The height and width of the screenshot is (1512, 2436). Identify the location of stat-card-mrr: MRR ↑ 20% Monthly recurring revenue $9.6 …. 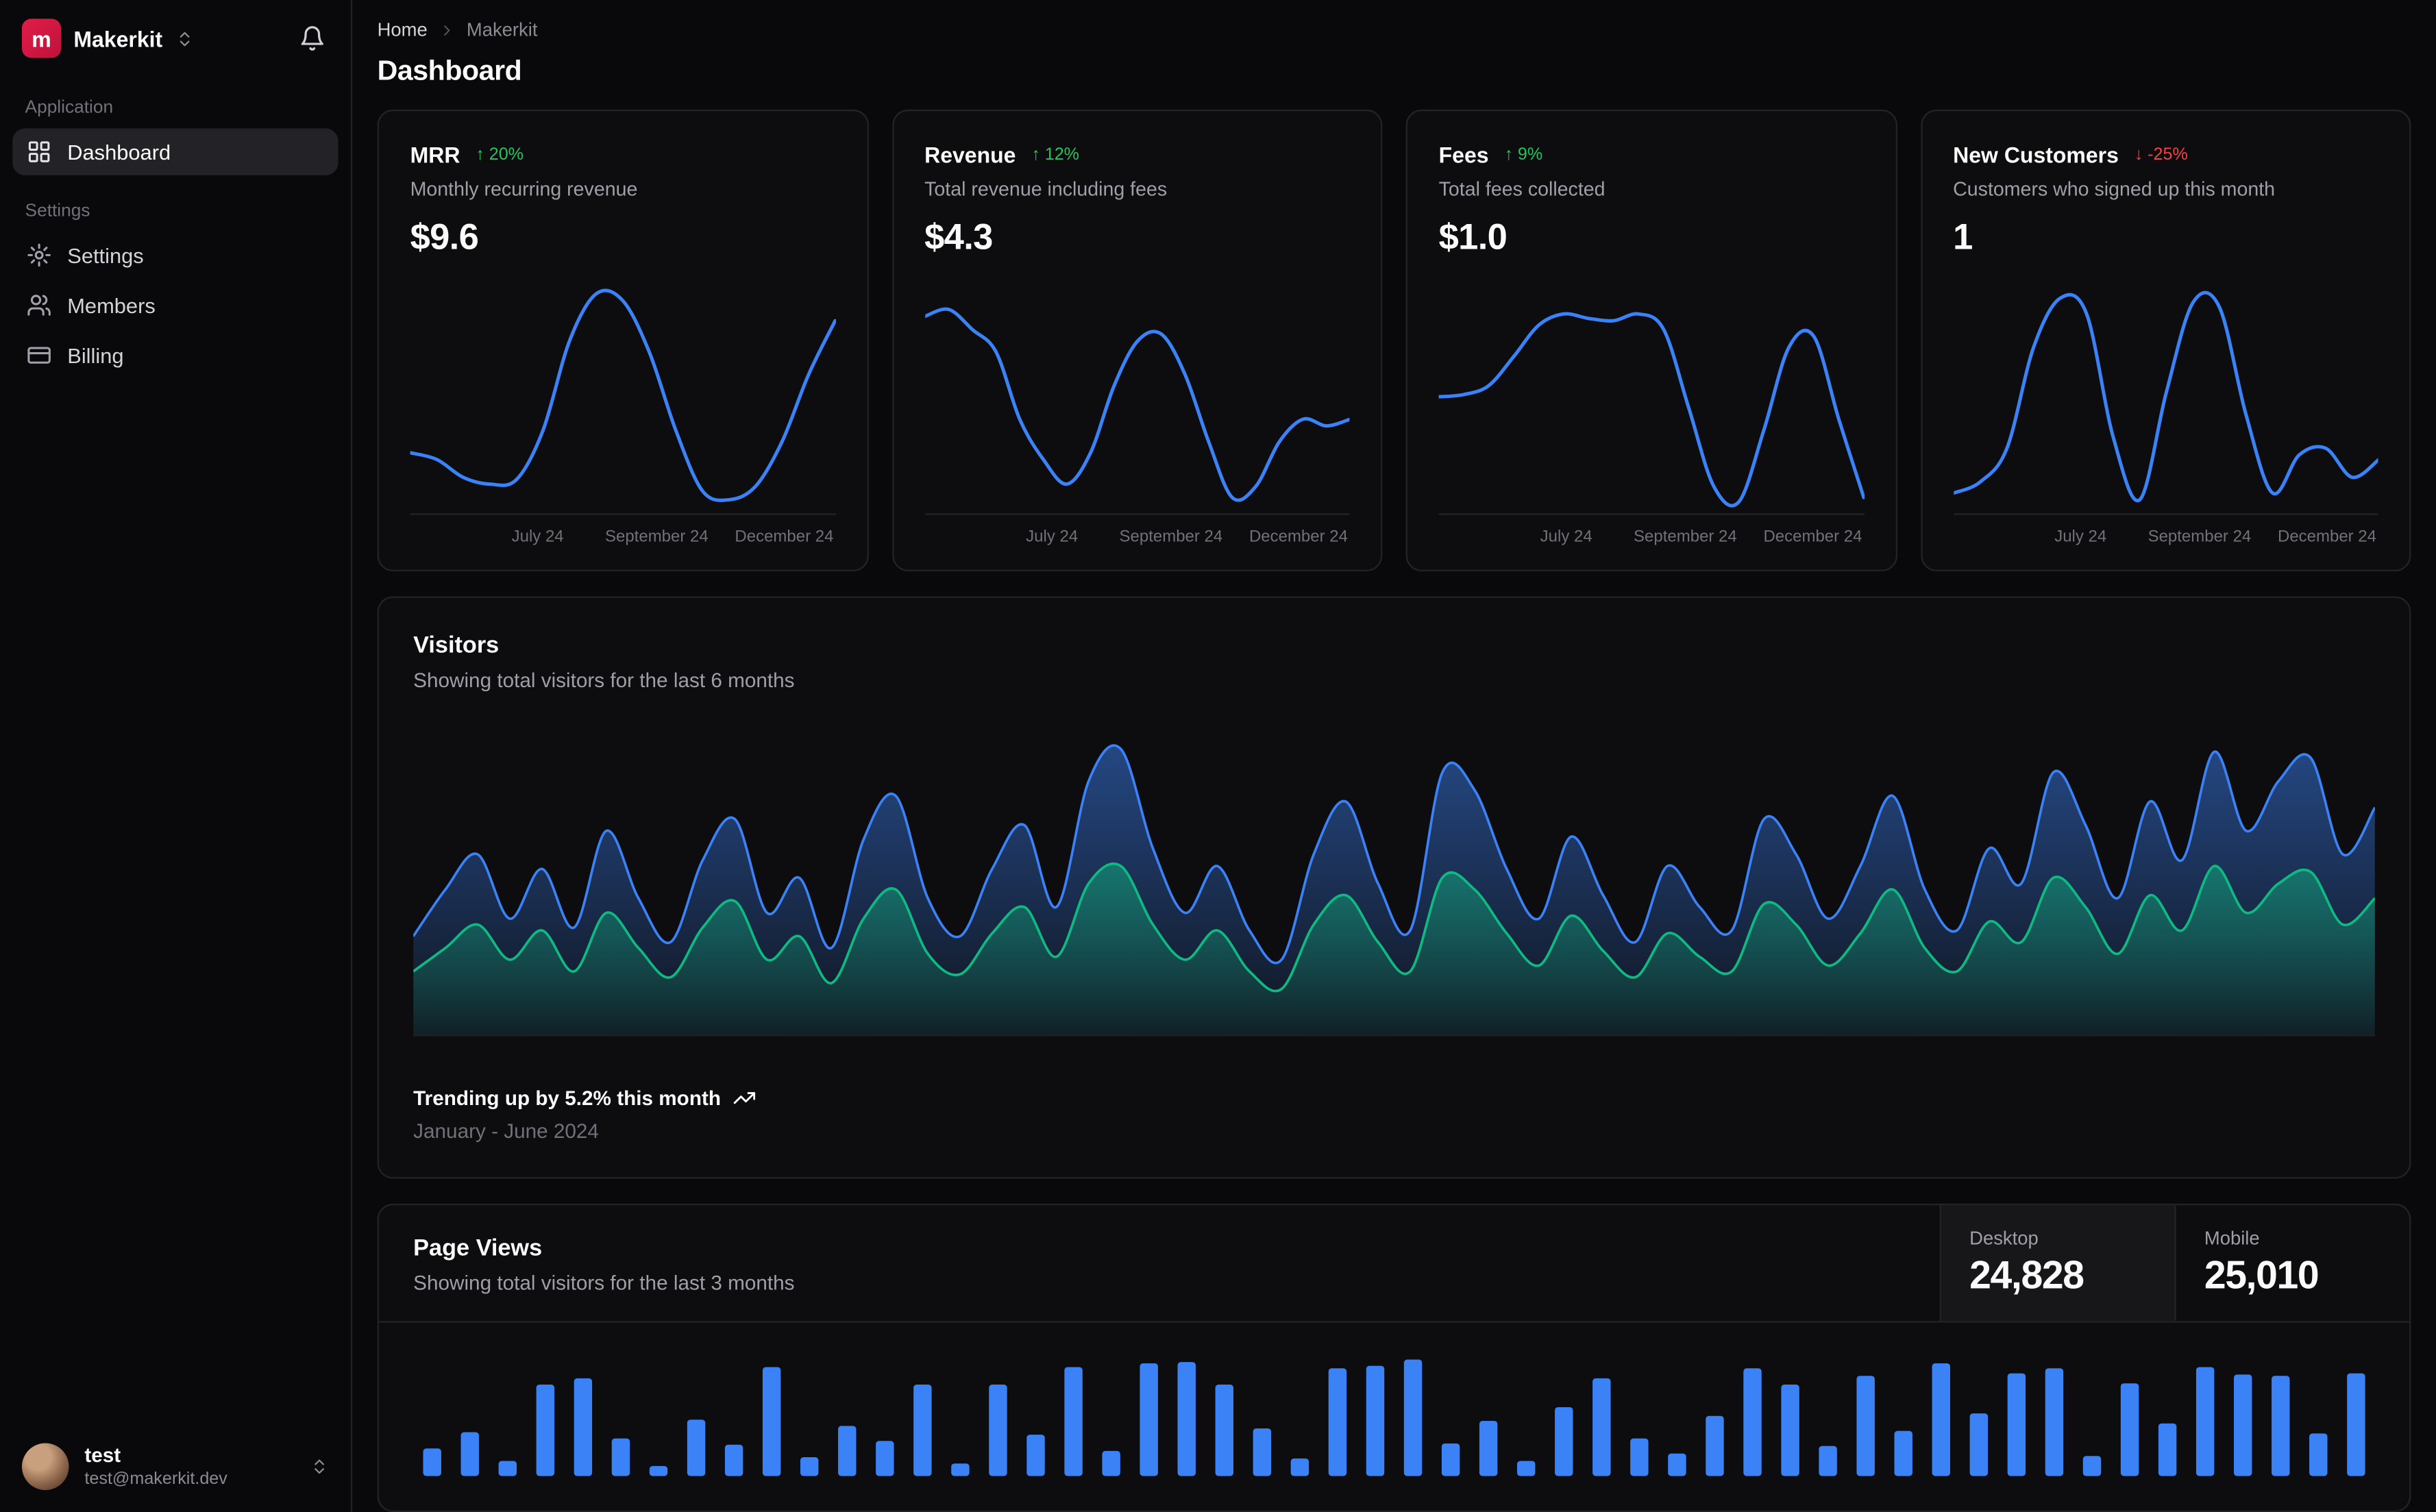
(622, 340).